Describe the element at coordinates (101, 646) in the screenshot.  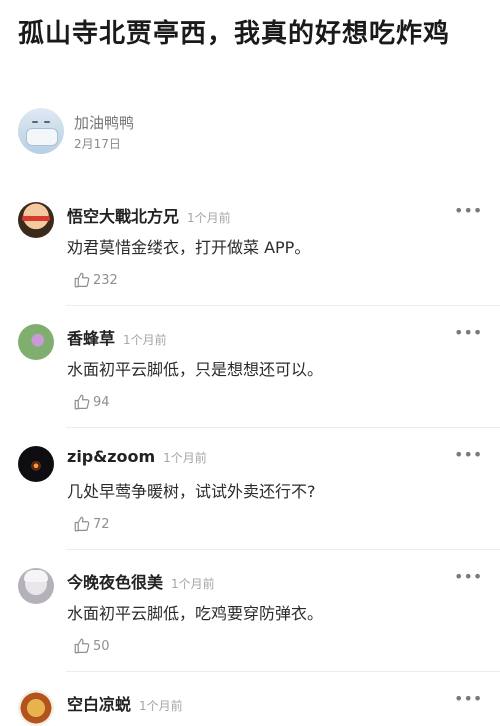
I see `like-count: 50` at that location.